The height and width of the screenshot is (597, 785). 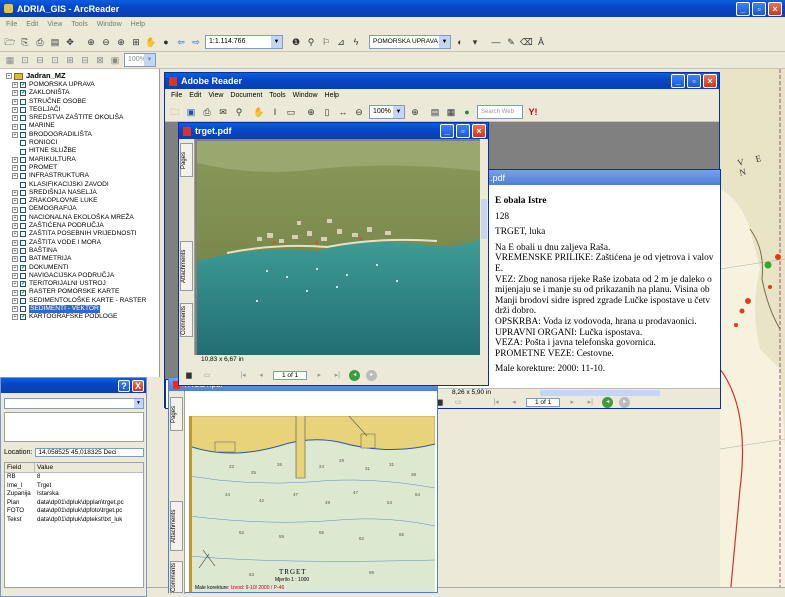 I want to click on forward-icon: ⇨, so click(x=196, y=42).